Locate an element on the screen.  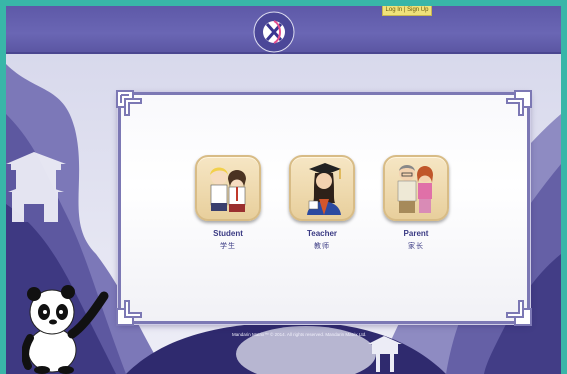
login-tag: Log In | Sign Up is located at coordinates (407, 11).